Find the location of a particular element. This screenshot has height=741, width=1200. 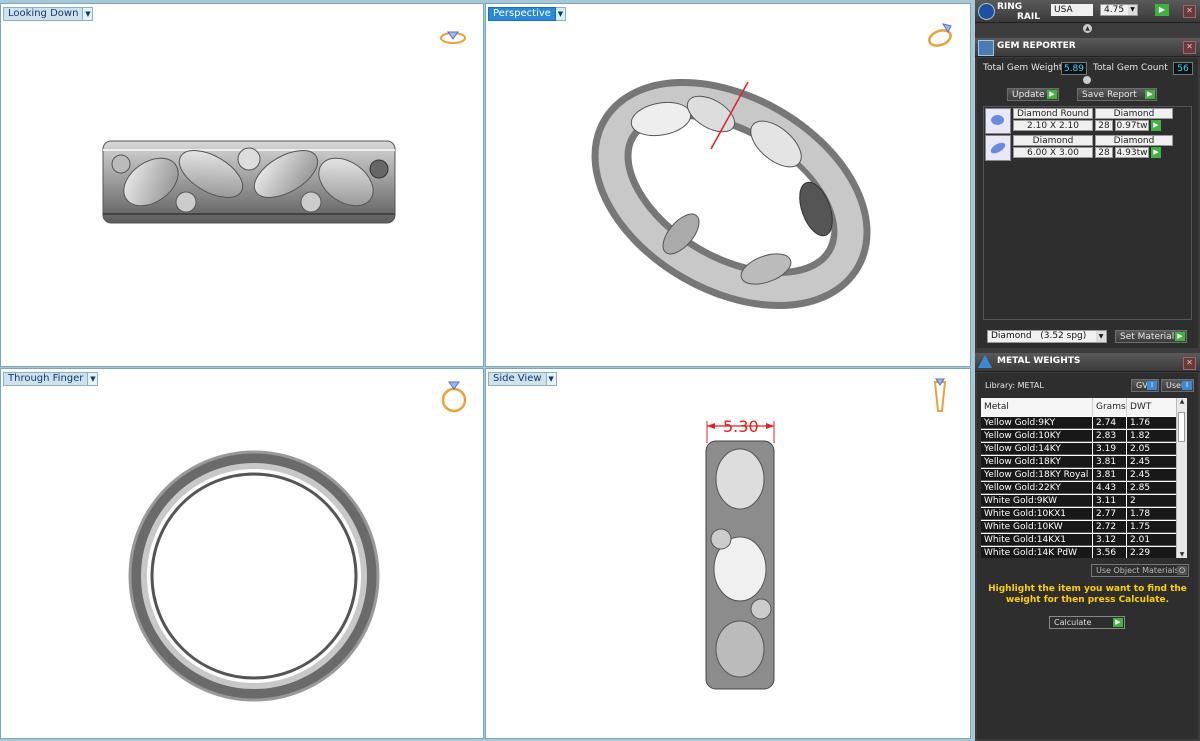

ring-size-go-button: ▶ is located at coordinates (1162, 10).